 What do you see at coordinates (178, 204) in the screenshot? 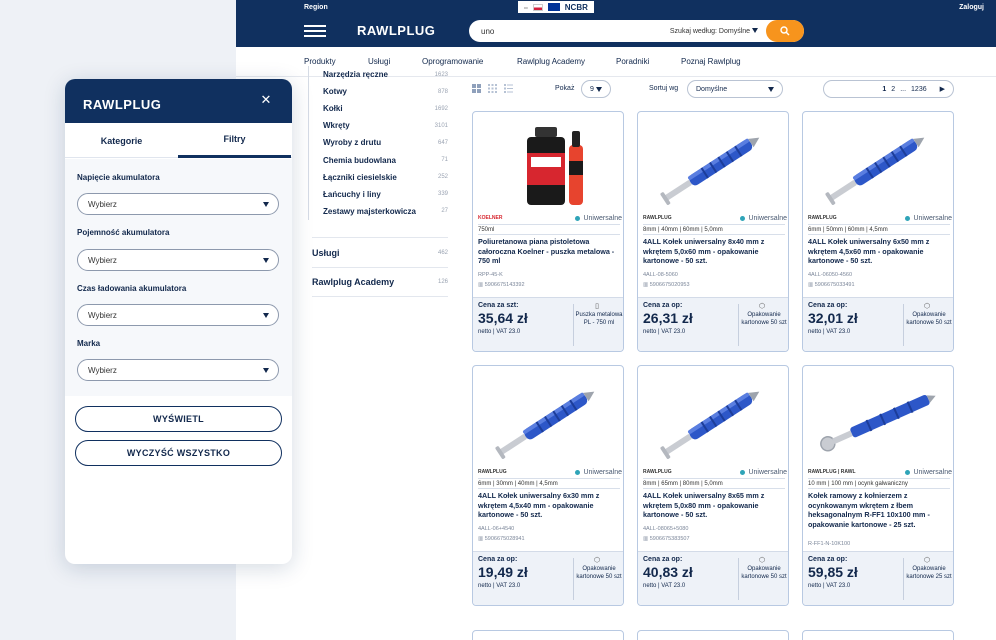
I see `filter-select-voltage: Wybierz` at bounding box center [178, 204].